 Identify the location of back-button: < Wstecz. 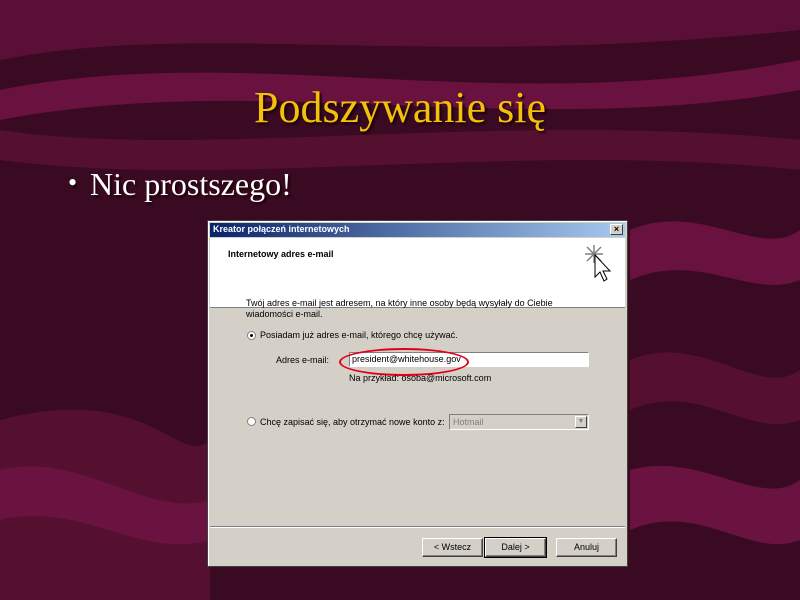
(452, 547).